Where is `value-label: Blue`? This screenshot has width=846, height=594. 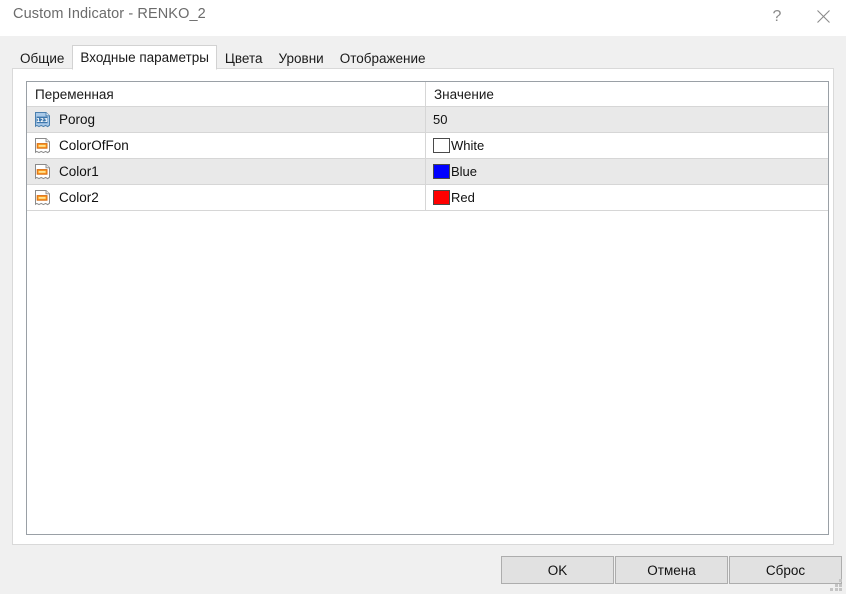 value-label: Blue is located at coordinates (464, 171).